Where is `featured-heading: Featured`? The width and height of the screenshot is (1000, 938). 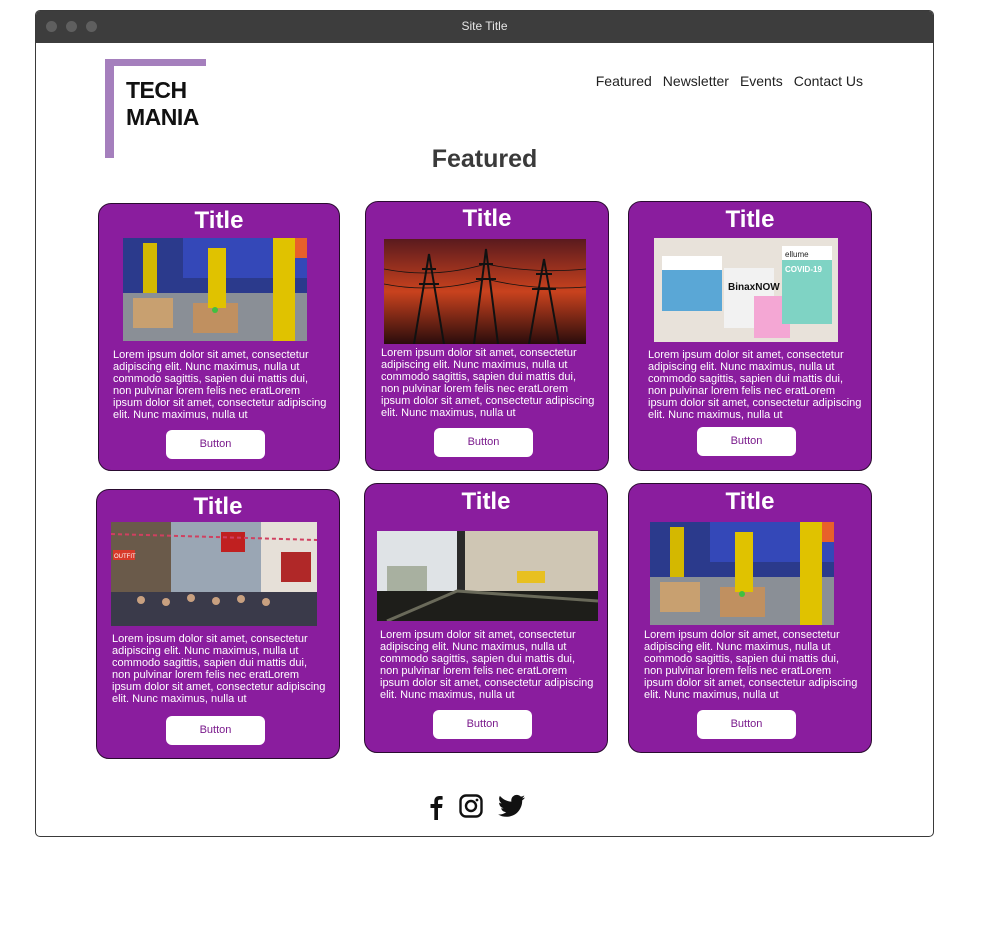
featured-heading: Featured is located at coordinates (484, 159).